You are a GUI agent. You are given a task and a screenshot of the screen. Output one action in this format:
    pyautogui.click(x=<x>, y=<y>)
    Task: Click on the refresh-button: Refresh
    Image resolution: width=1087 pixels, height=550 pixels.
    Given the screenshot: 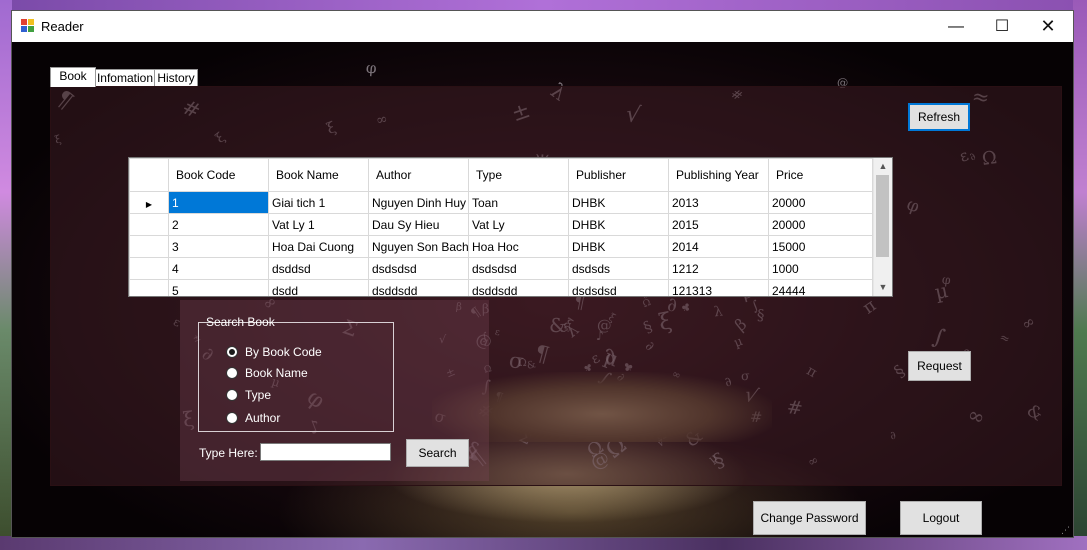 What is the action you would take?
    pyautogui.click(x=939, y=117)
    